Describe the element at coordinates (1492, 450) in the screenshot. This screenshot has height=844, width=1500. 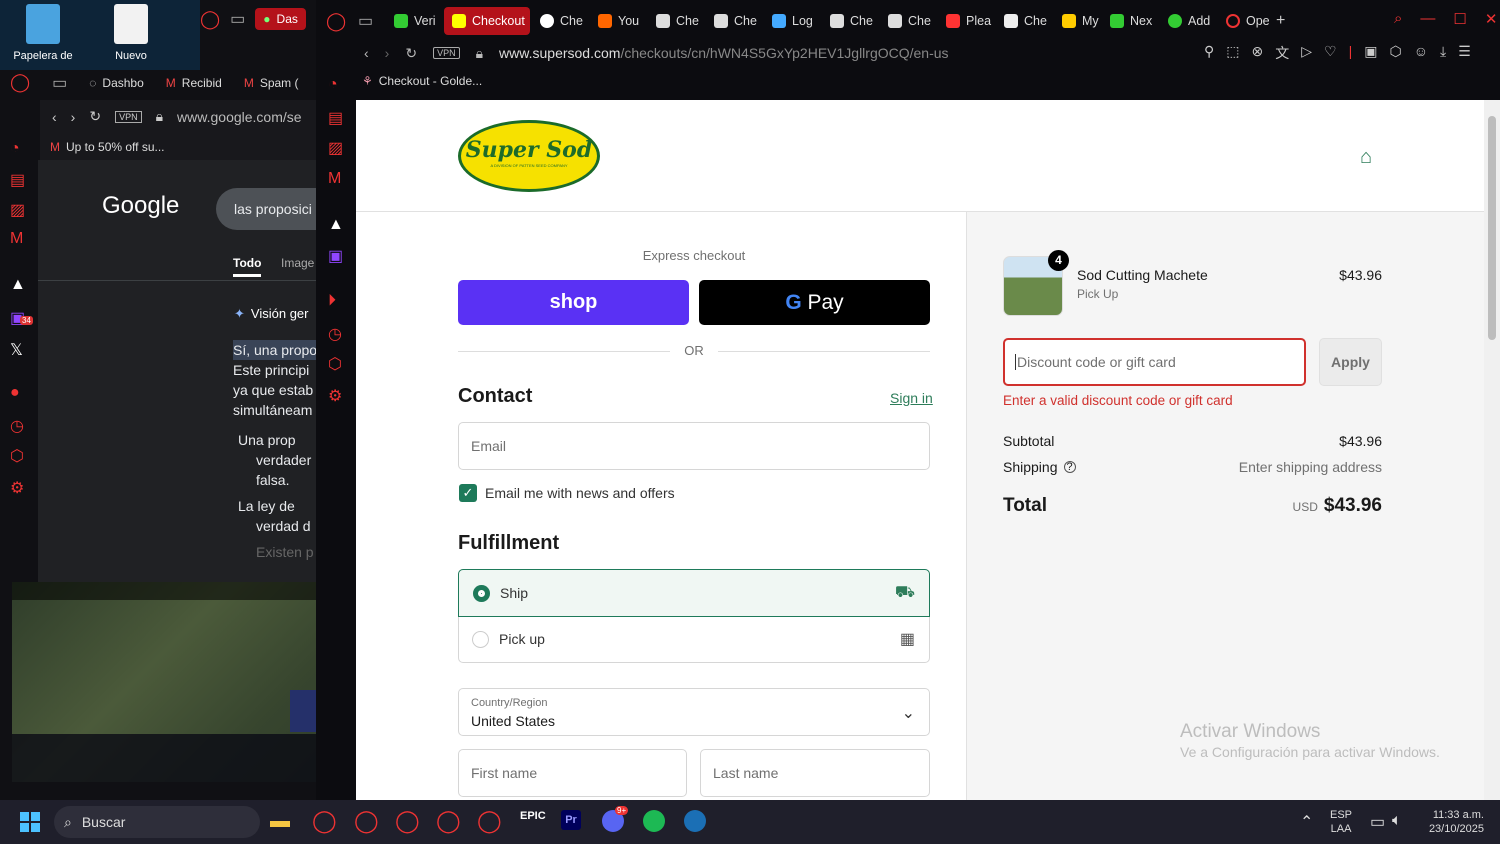
I see `page-scrollbar` at that location.